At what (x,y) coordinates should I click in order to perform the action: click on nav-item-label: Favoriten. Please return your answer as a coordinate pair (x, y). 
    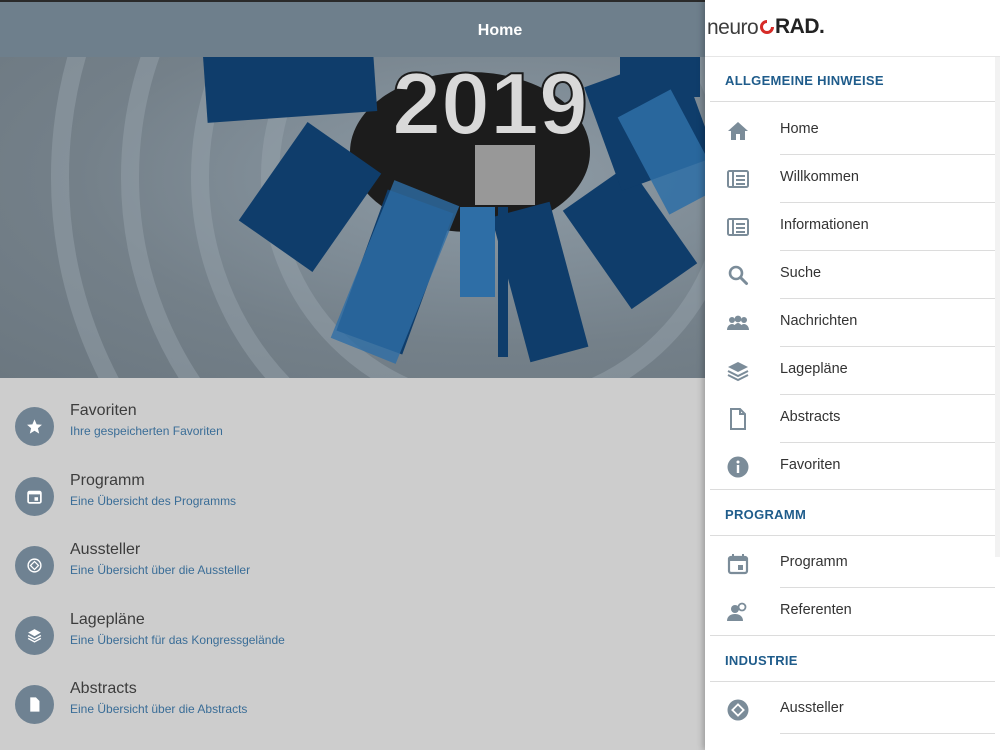
    Looking at the image, I should click on (810, 465).